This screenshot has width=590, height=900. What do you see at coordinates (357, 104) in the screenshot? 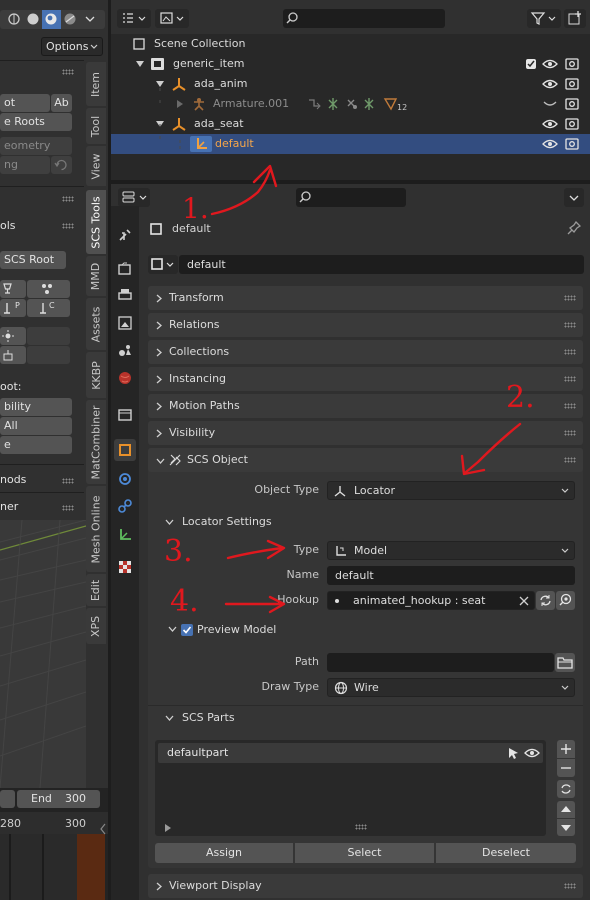
I see `armature-data-icons` at bounding box center [357, 104].